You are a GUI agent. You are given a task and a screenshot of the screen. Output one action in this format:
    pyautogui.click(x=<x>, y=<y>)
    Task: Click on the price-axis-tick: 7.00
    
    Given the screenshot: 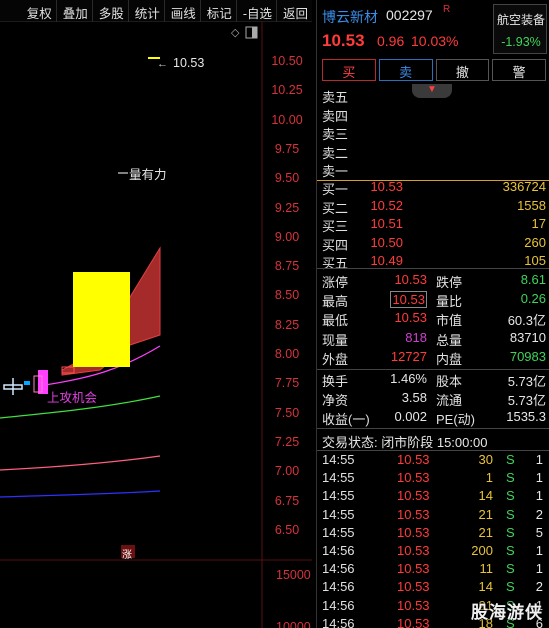 What is the action you would take?
    pyautogui.click(x=287, y=471)
    